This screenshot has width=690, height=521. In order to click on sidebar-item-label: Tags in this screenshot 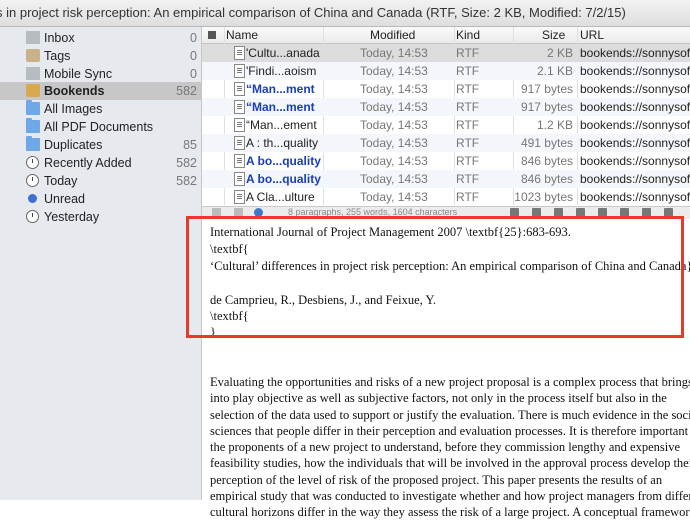, I will do `click(57, 56)`.